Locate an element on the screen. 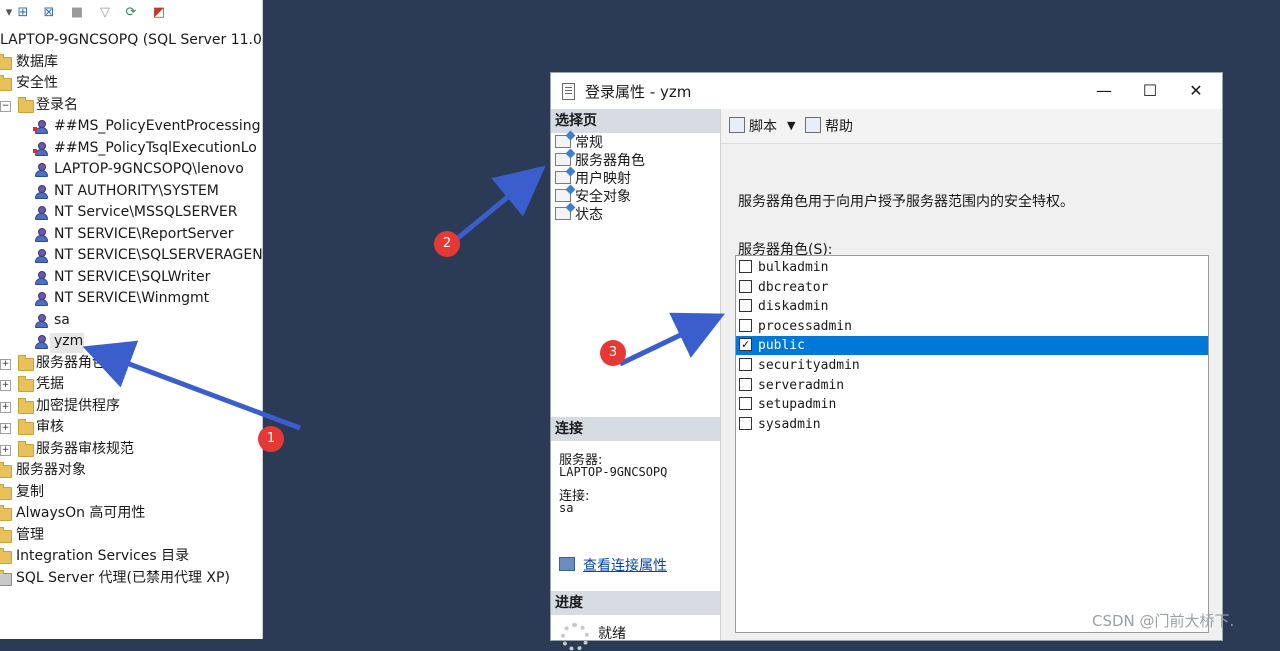 This screenshot has height=651, width=1280. role-row-dbcreator: dbcreator is located at coordinates (972, 287).